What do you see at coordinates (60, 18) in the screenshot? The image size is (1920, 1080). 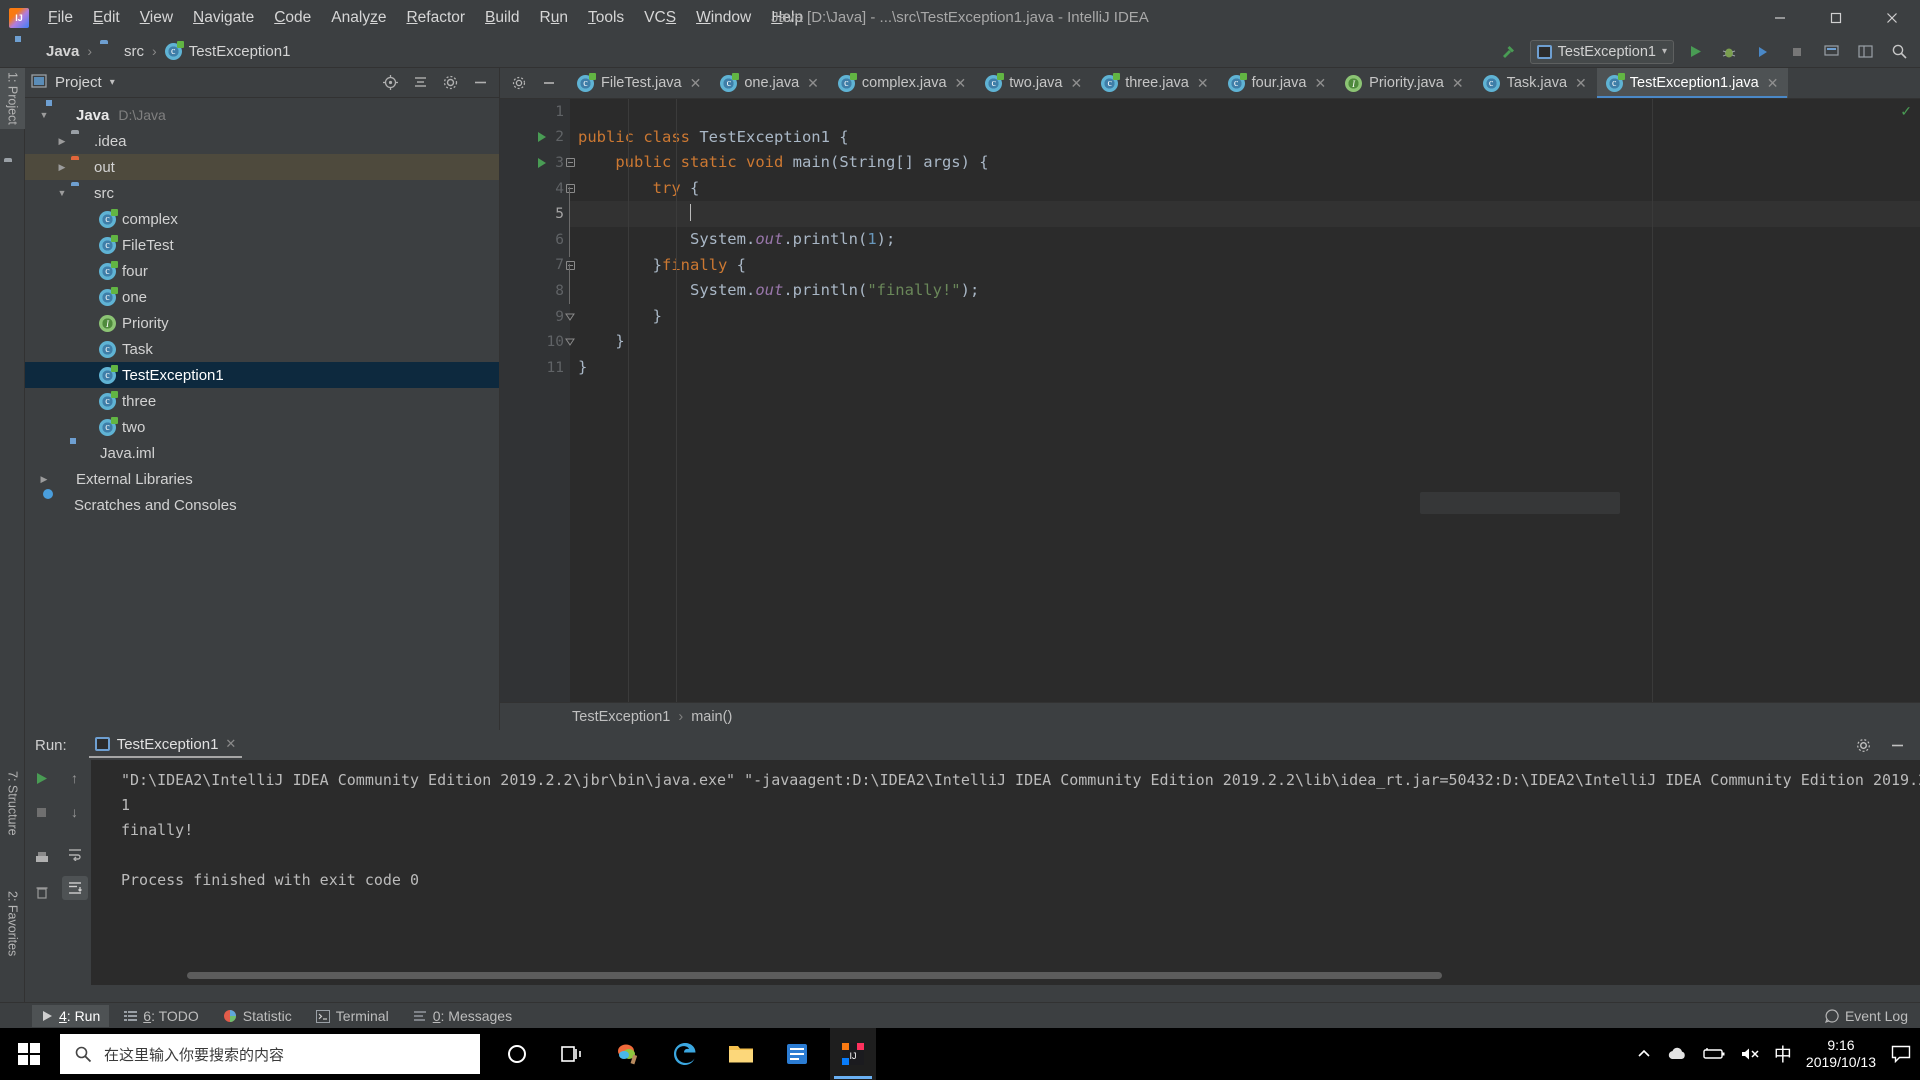 I see `menu-file: File` at bounding box center [60, 18].